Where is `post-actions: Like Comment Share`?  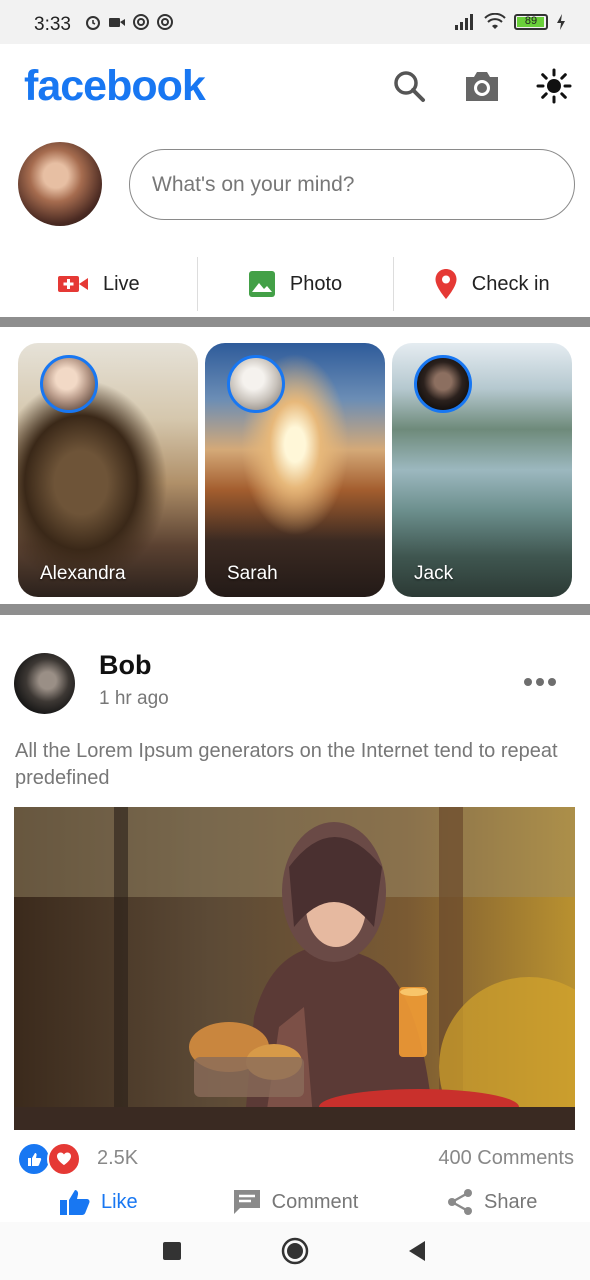 post-actions: Like Comment Share is located at coordinates (295, 1202).